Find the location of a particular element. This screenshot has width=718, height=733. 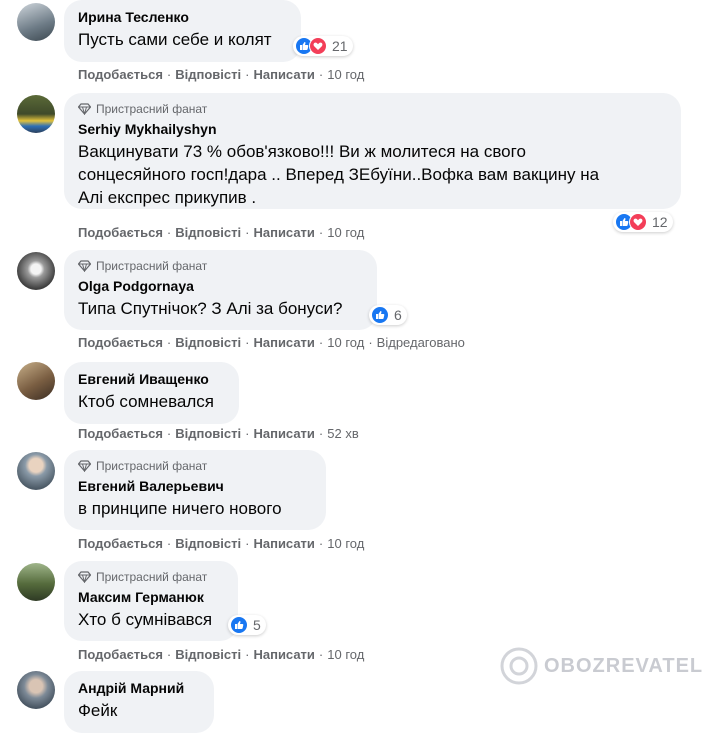

comment-author: Ирина Тесленко is located at coordinates (183, 17).